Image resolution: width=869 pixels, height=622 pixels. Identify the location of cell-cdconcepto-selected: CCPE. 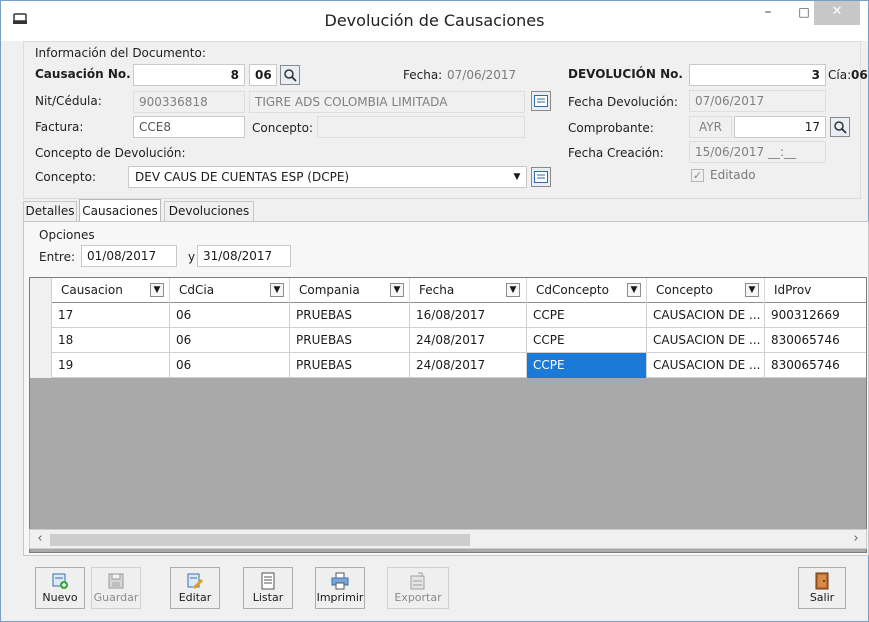
(587, 365).